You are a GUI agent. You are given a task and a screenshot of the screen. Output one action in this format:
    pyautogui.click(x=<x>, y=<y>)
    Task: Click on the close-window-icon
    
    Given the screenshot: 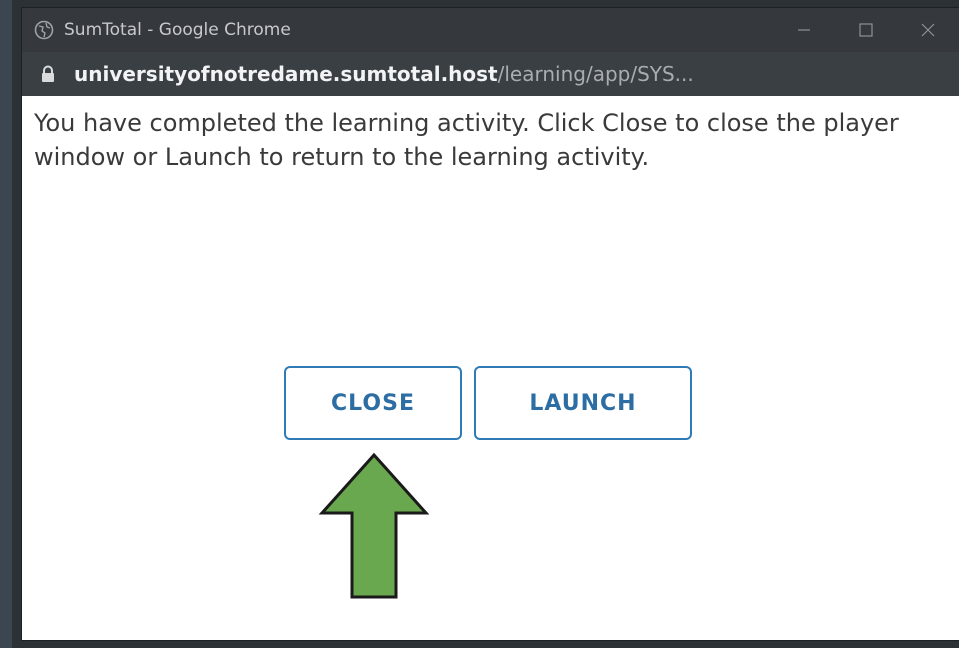 What is the action you would take?
    pyautogui.click(x=928, y=30)
    